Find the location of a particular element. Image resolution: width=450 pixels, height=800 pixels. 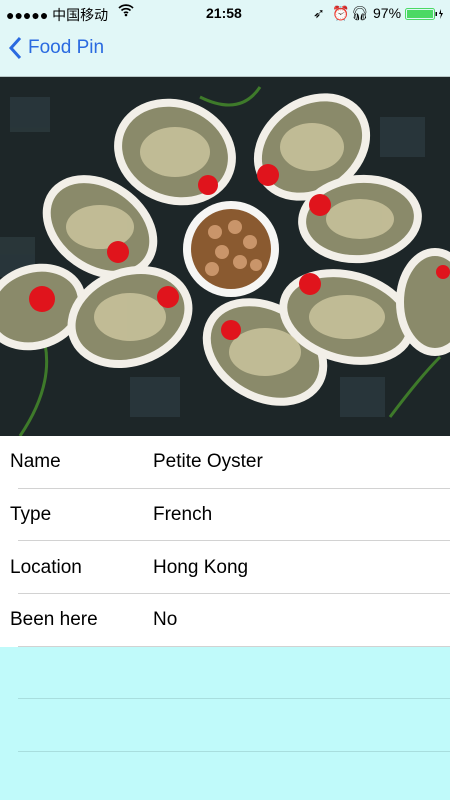

navigation-bar: Food Pin is located at coordinates (225, 51).